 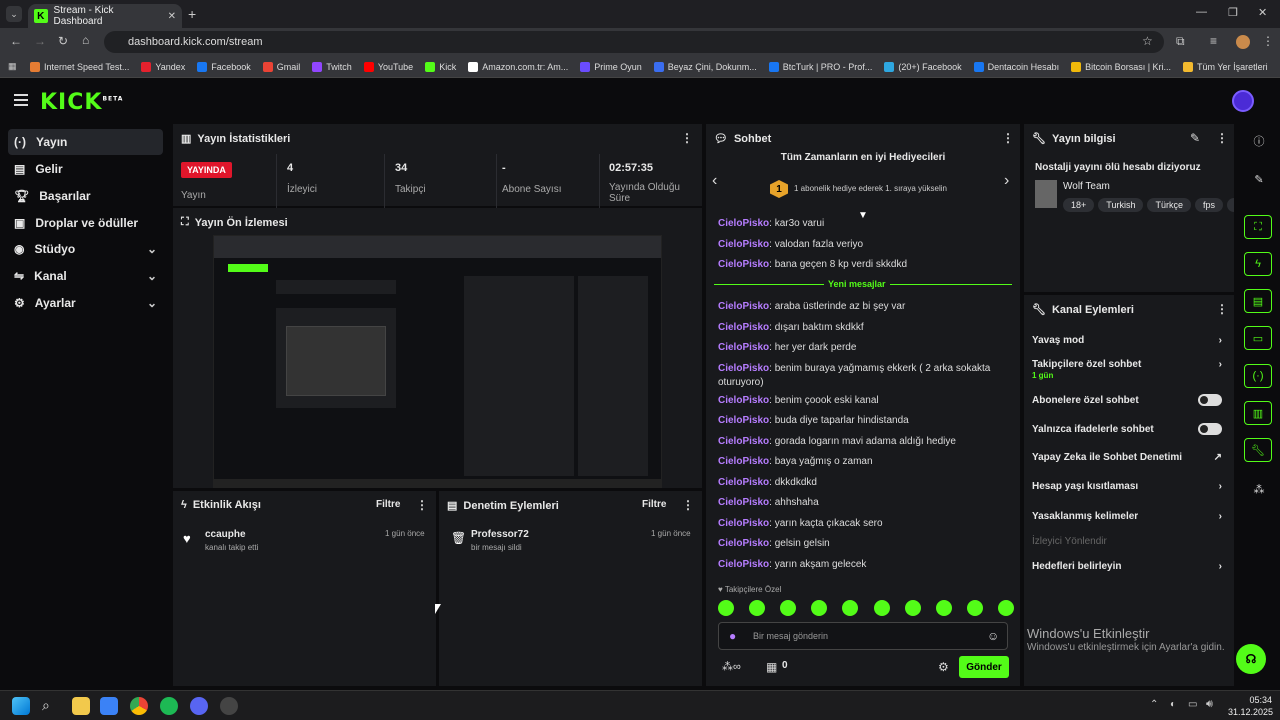 I want to click on store-app-icon, so click(x=109, y=706).